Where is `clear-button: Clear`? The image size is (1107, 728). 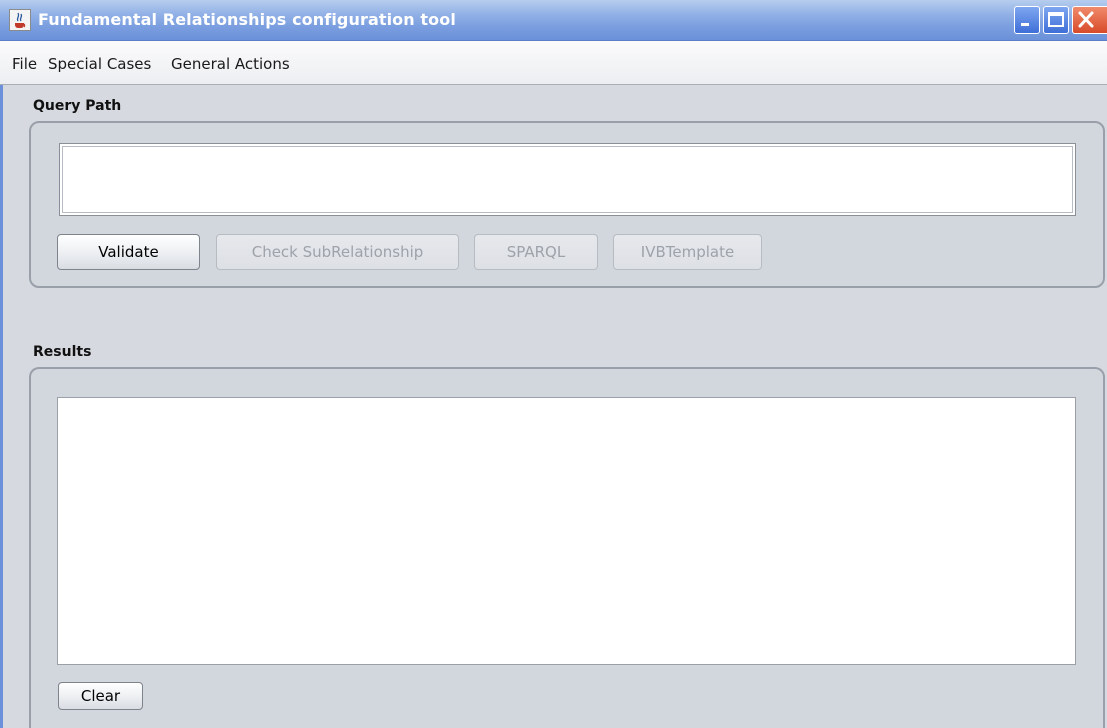 clear-button: Clear is located at coordinates (100, 696).